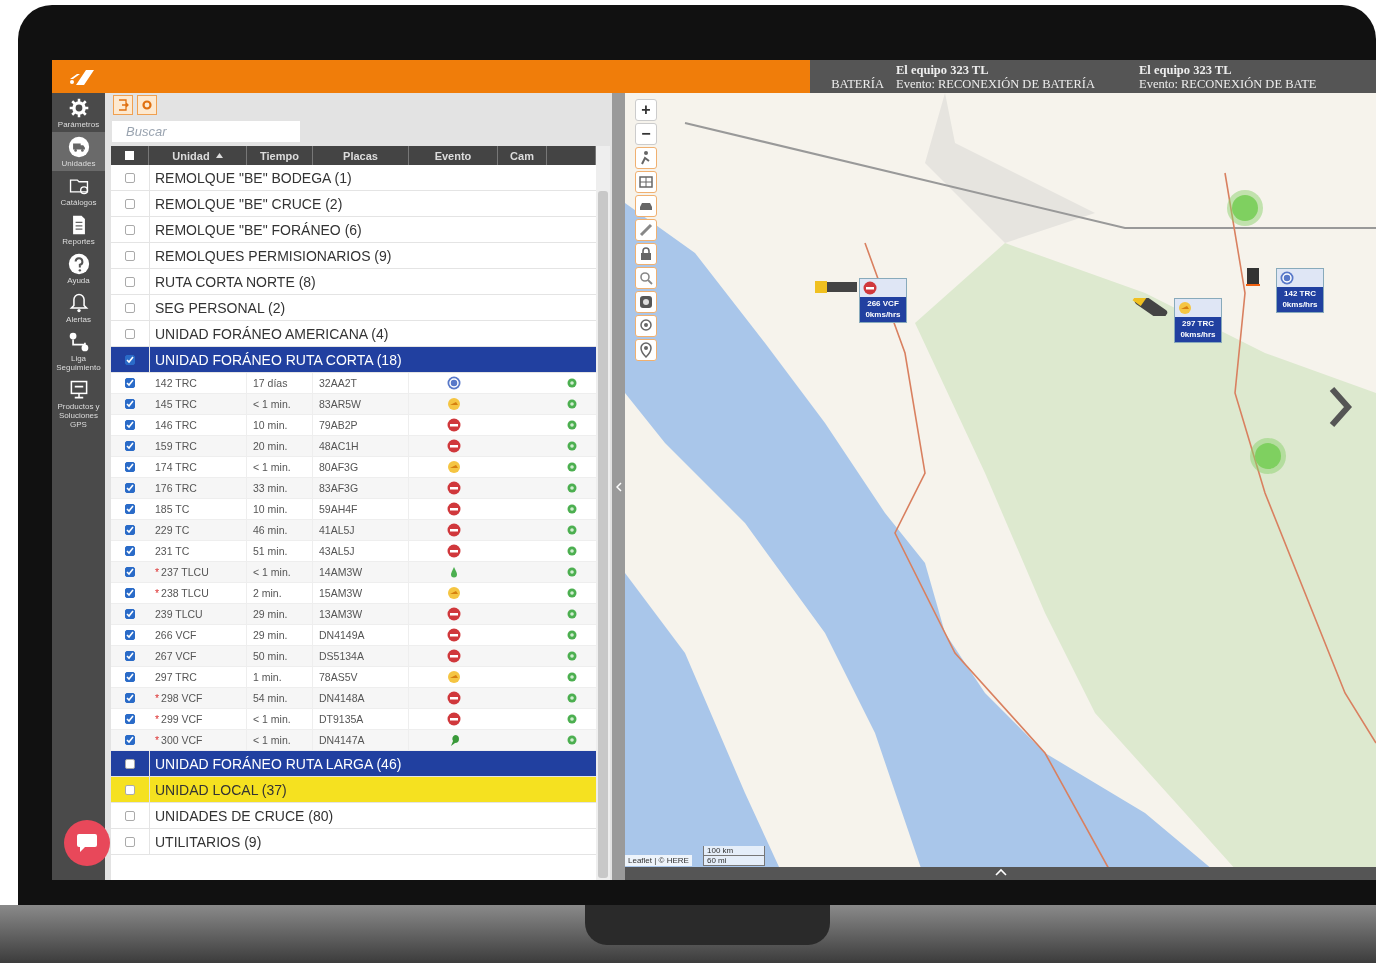  Describe the element at coordinates (353, 204) in the screenshot. I see `group-row: REMOLQUE "BE" CRUCE (2)` at that location.